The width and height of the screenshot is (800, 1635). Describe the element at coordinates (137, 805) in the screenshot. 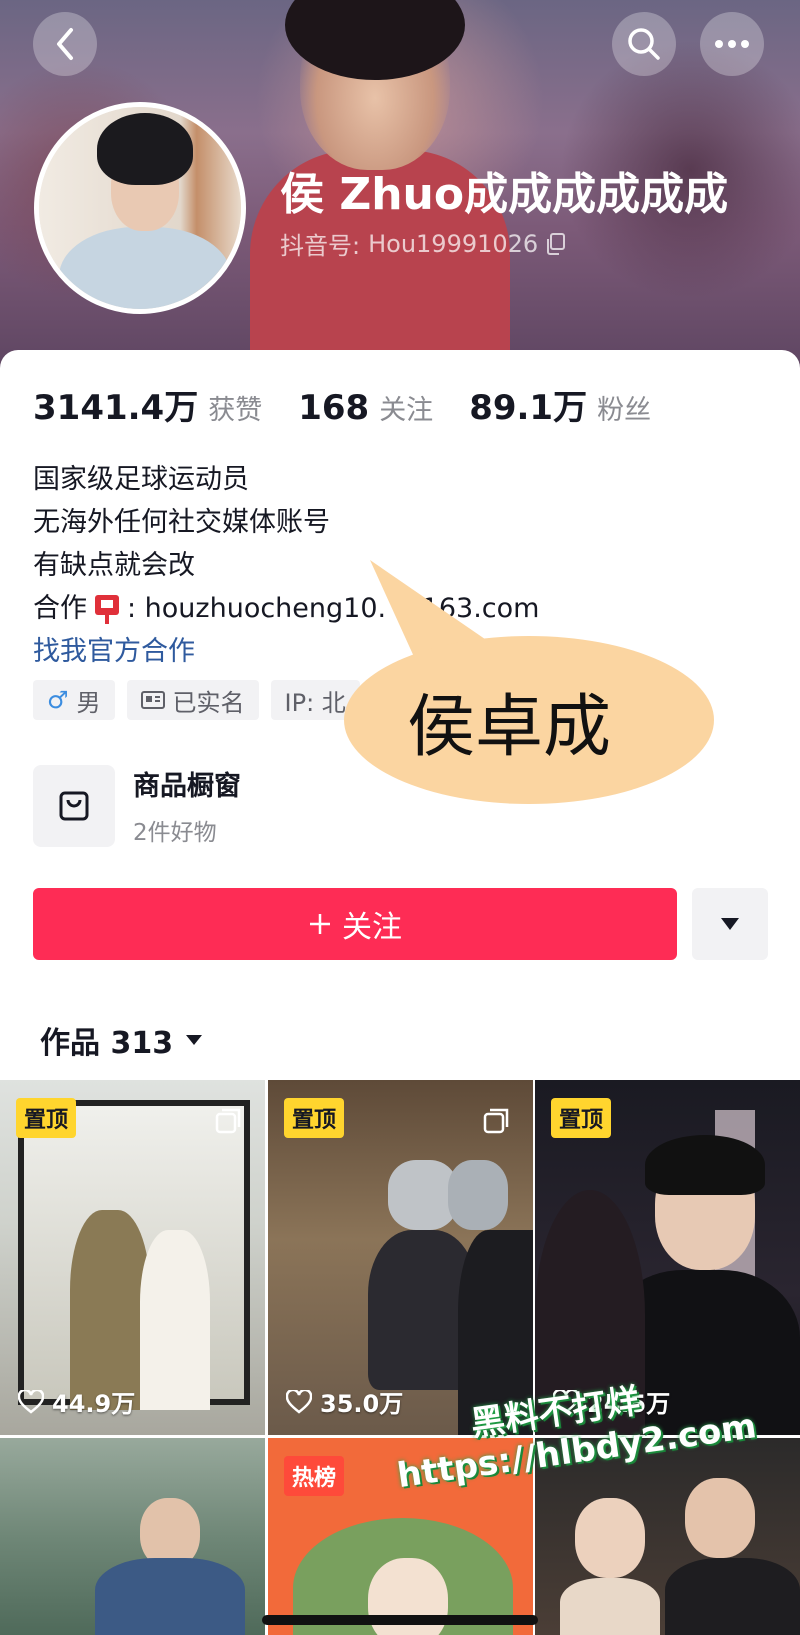

I see `shop-window: 商品橱窗 2件好物` at that location.